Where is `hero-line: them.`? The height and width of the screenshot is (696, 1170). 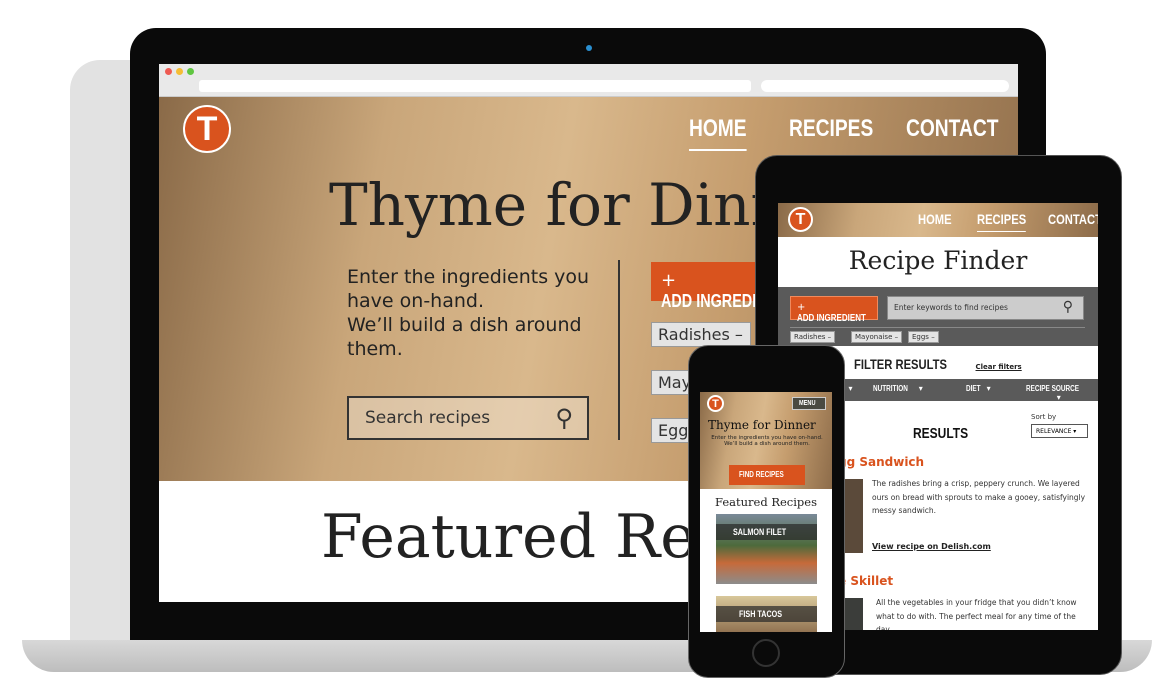
hero-line: them. is located at coordinates (375, 349).